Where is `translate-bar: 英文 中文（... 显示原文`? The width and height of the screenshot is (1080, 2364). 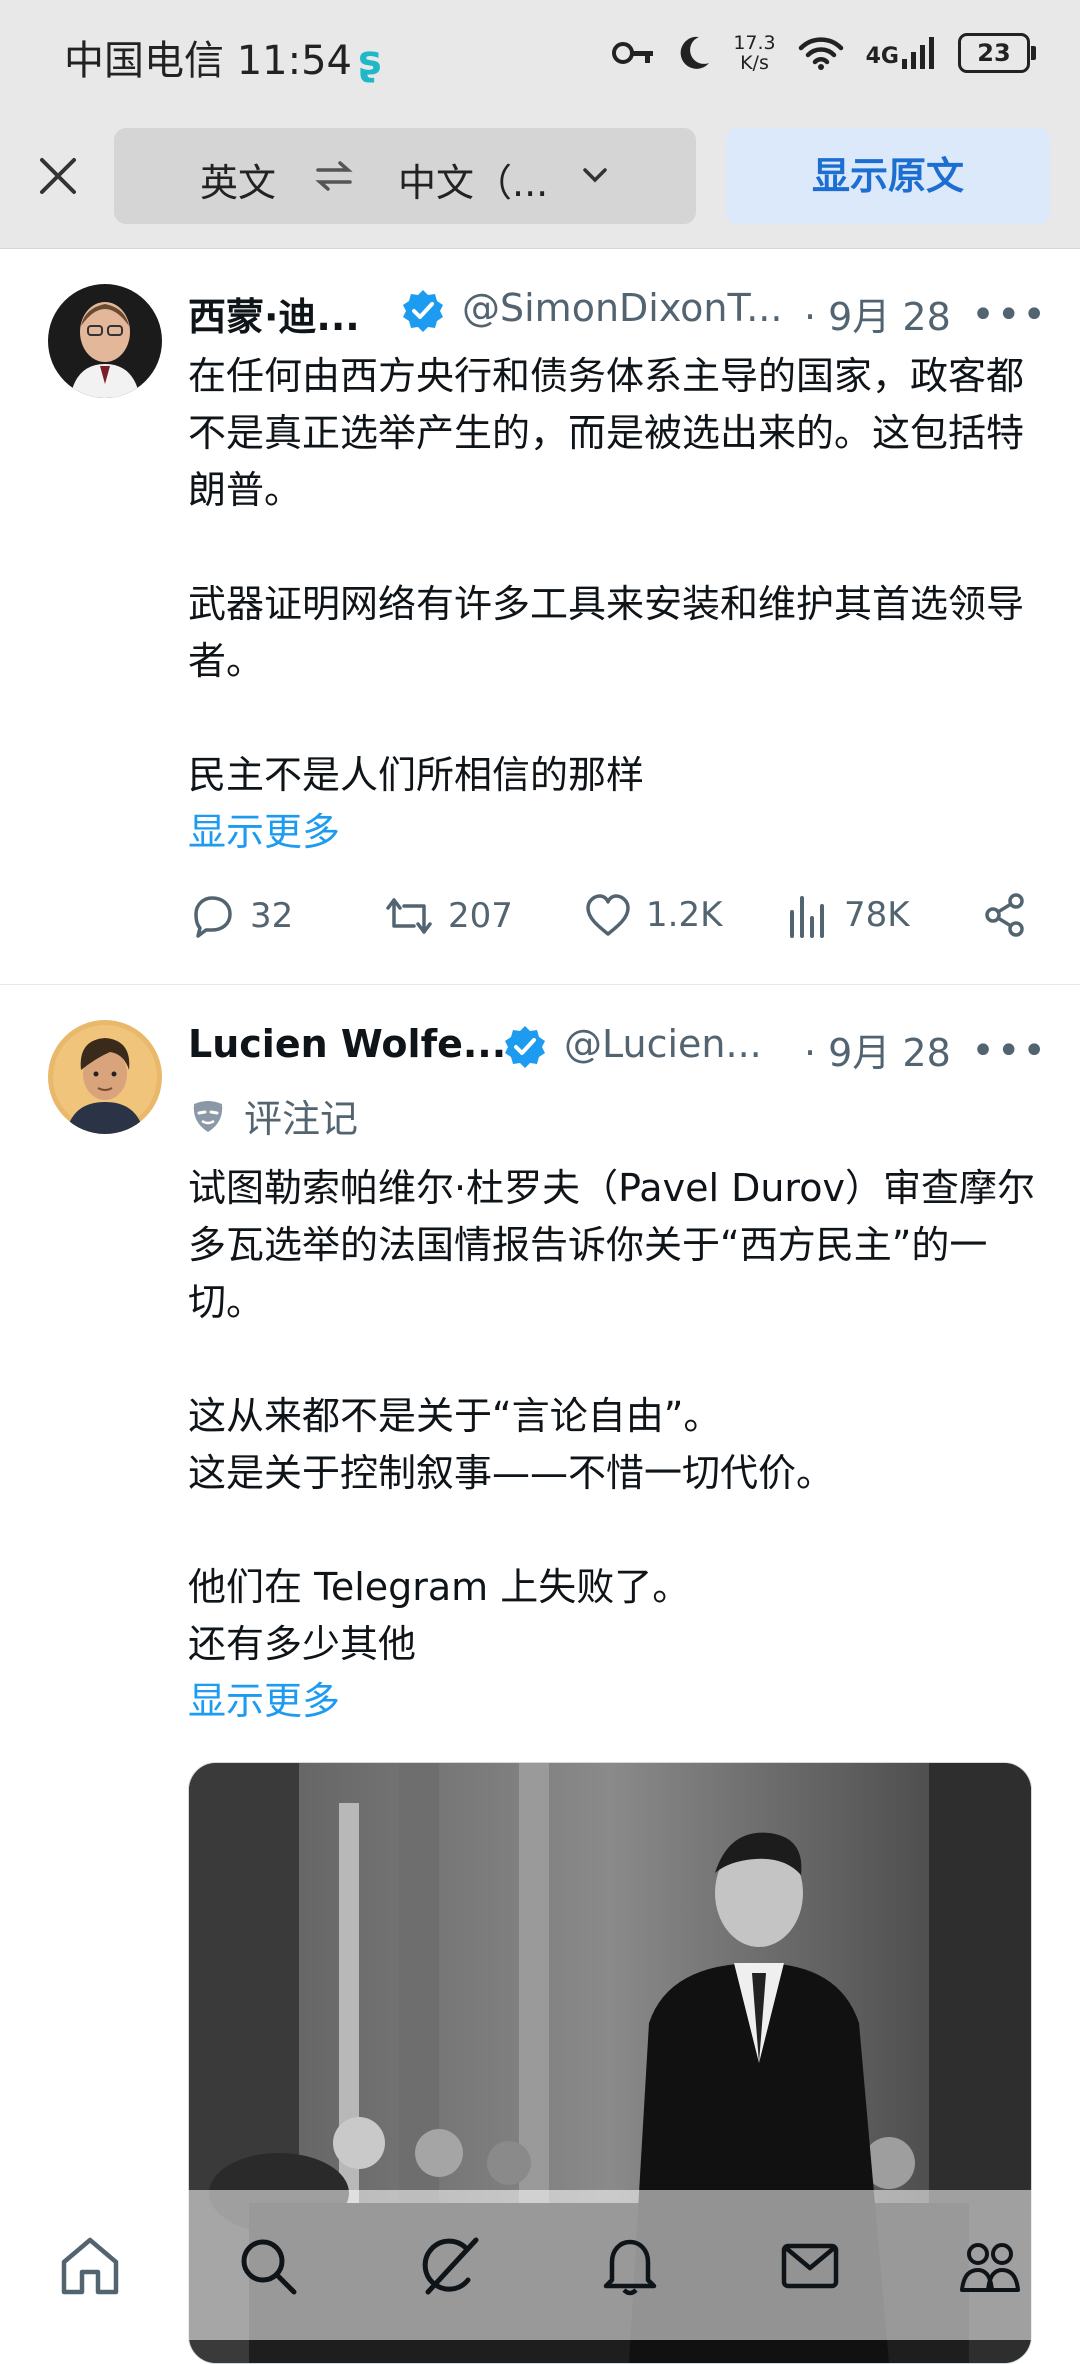
translate-bar: 英文 中文（... 显示原文 is located at coordinates (540, 178).